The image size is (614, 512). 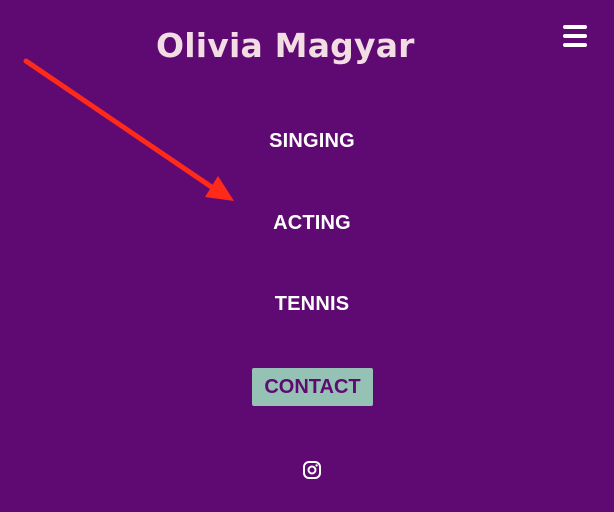 I want to click on site-title: Olivia Magyar, so click(x=285, y=45).